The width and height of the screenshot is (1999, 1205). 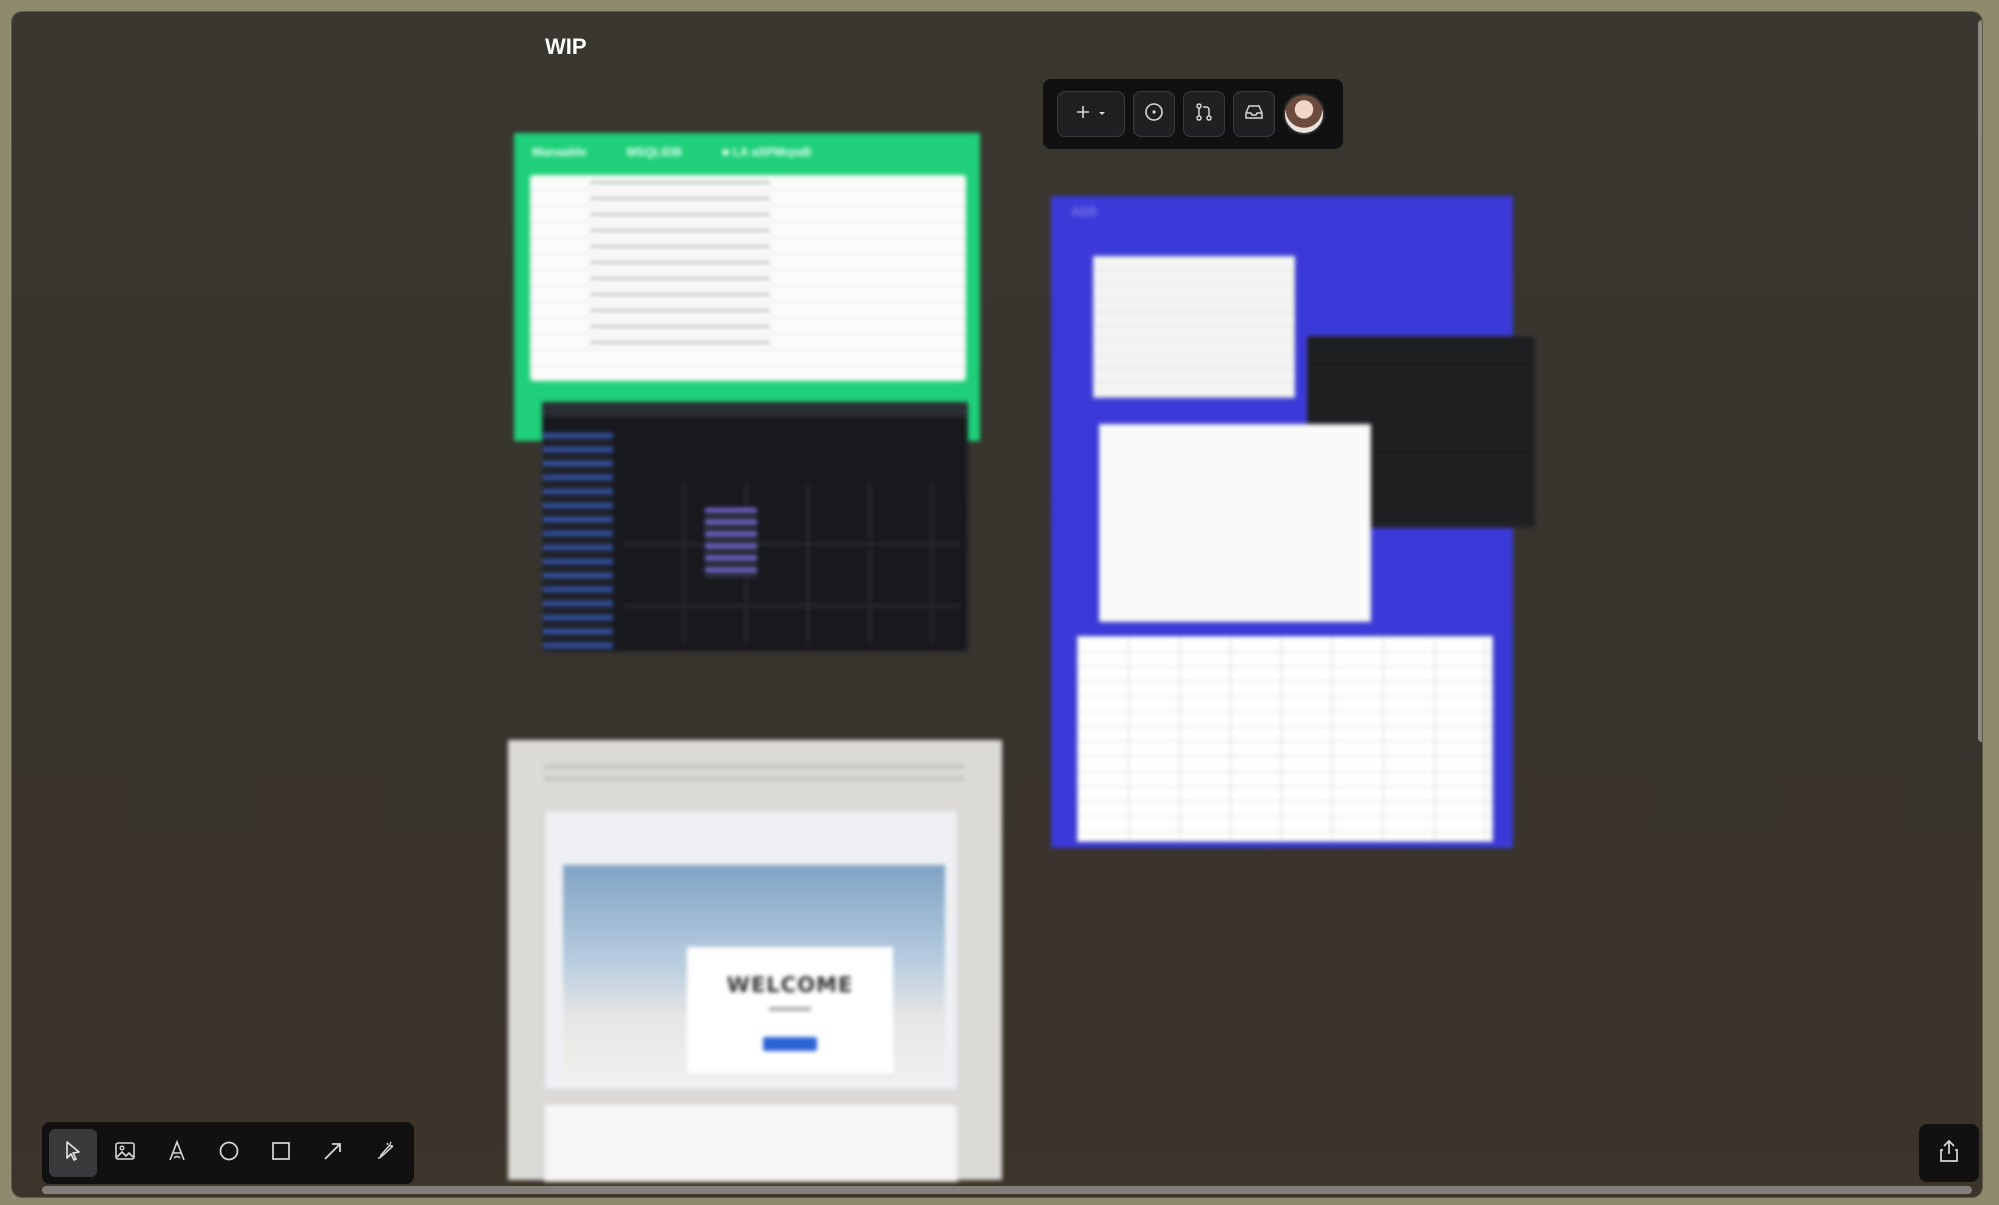 I want to click on welcome-button, so click(x=790, y=1044).